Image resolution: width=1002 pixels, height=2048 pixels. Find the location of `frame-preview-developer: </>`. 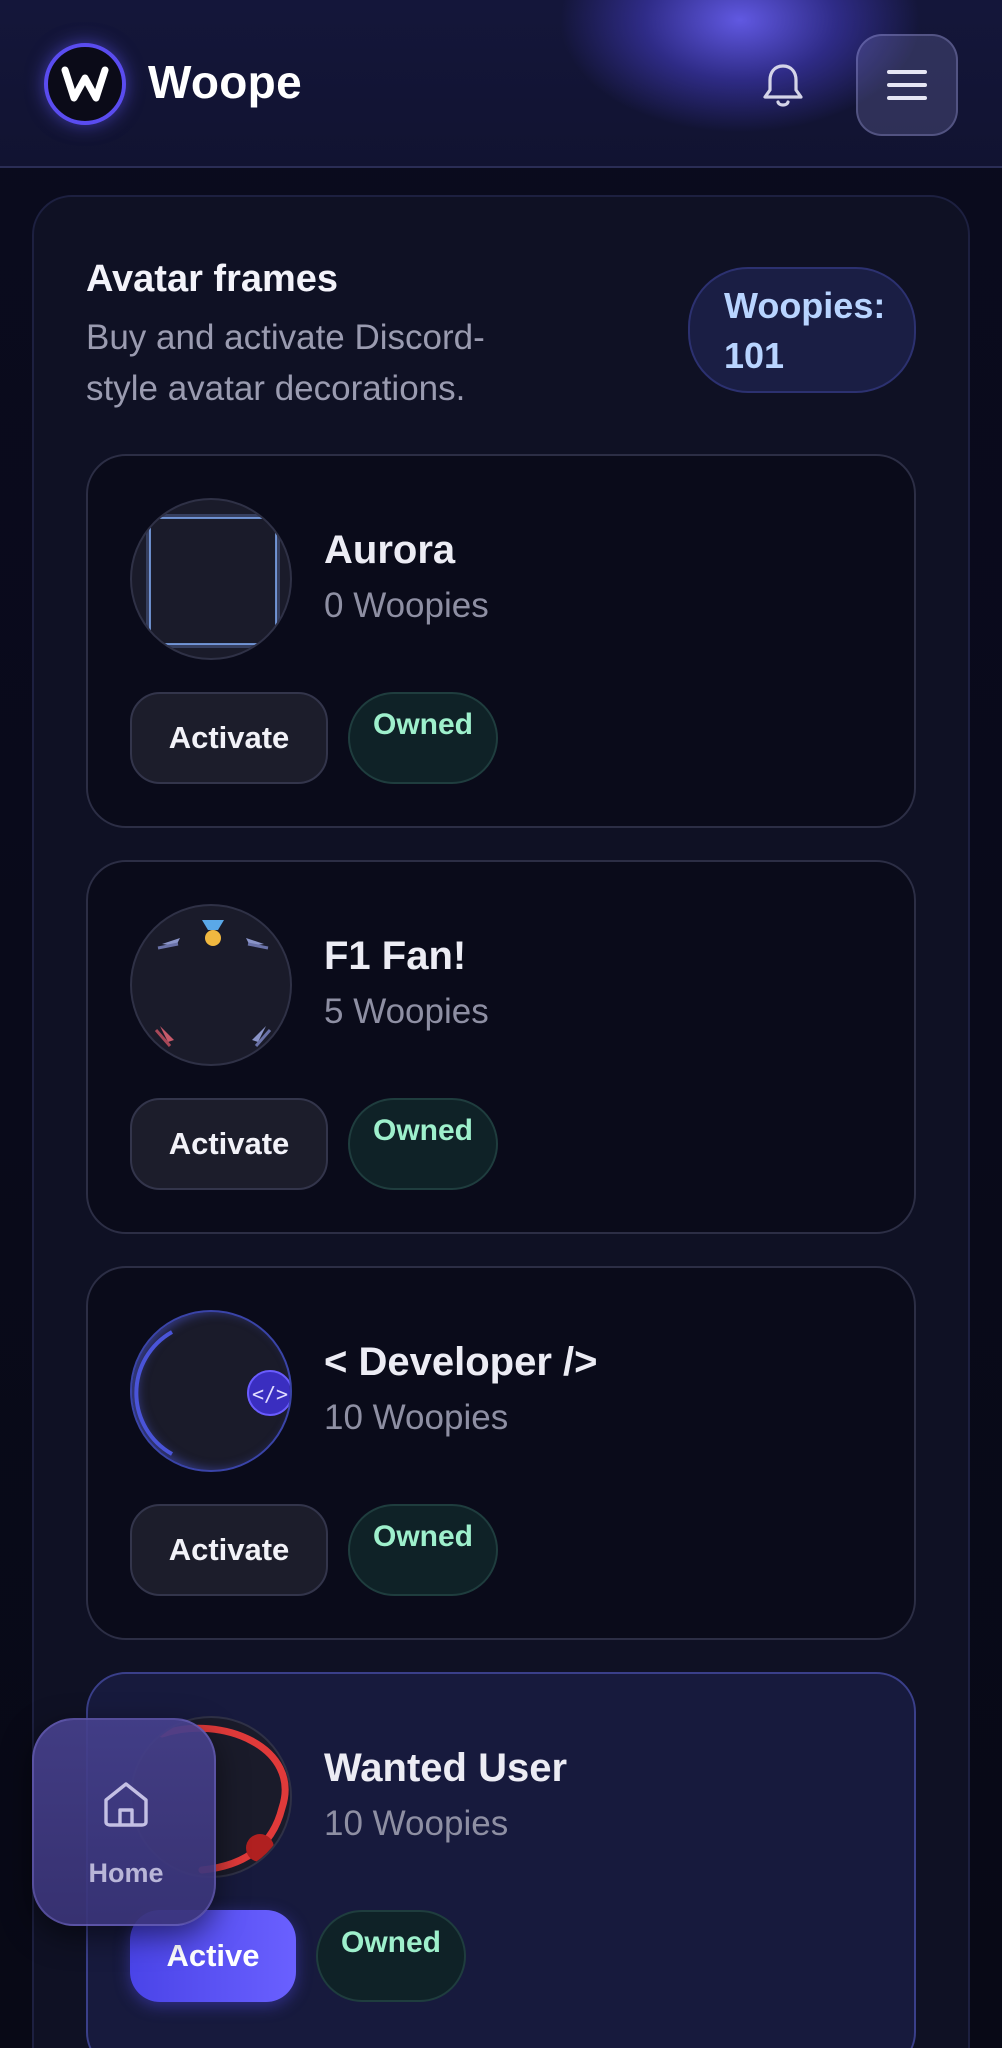

frame-preview-developer: </> is located at coordinates (211, 1391).